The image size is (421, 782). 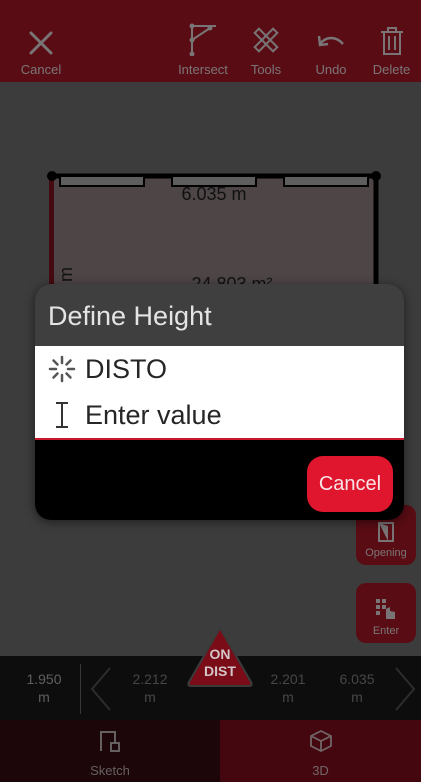 What do you see at coordinates (153, 414) in the screenshot?
I see `option-enter-value-label: Enter value` at bounding box center [153, 414].